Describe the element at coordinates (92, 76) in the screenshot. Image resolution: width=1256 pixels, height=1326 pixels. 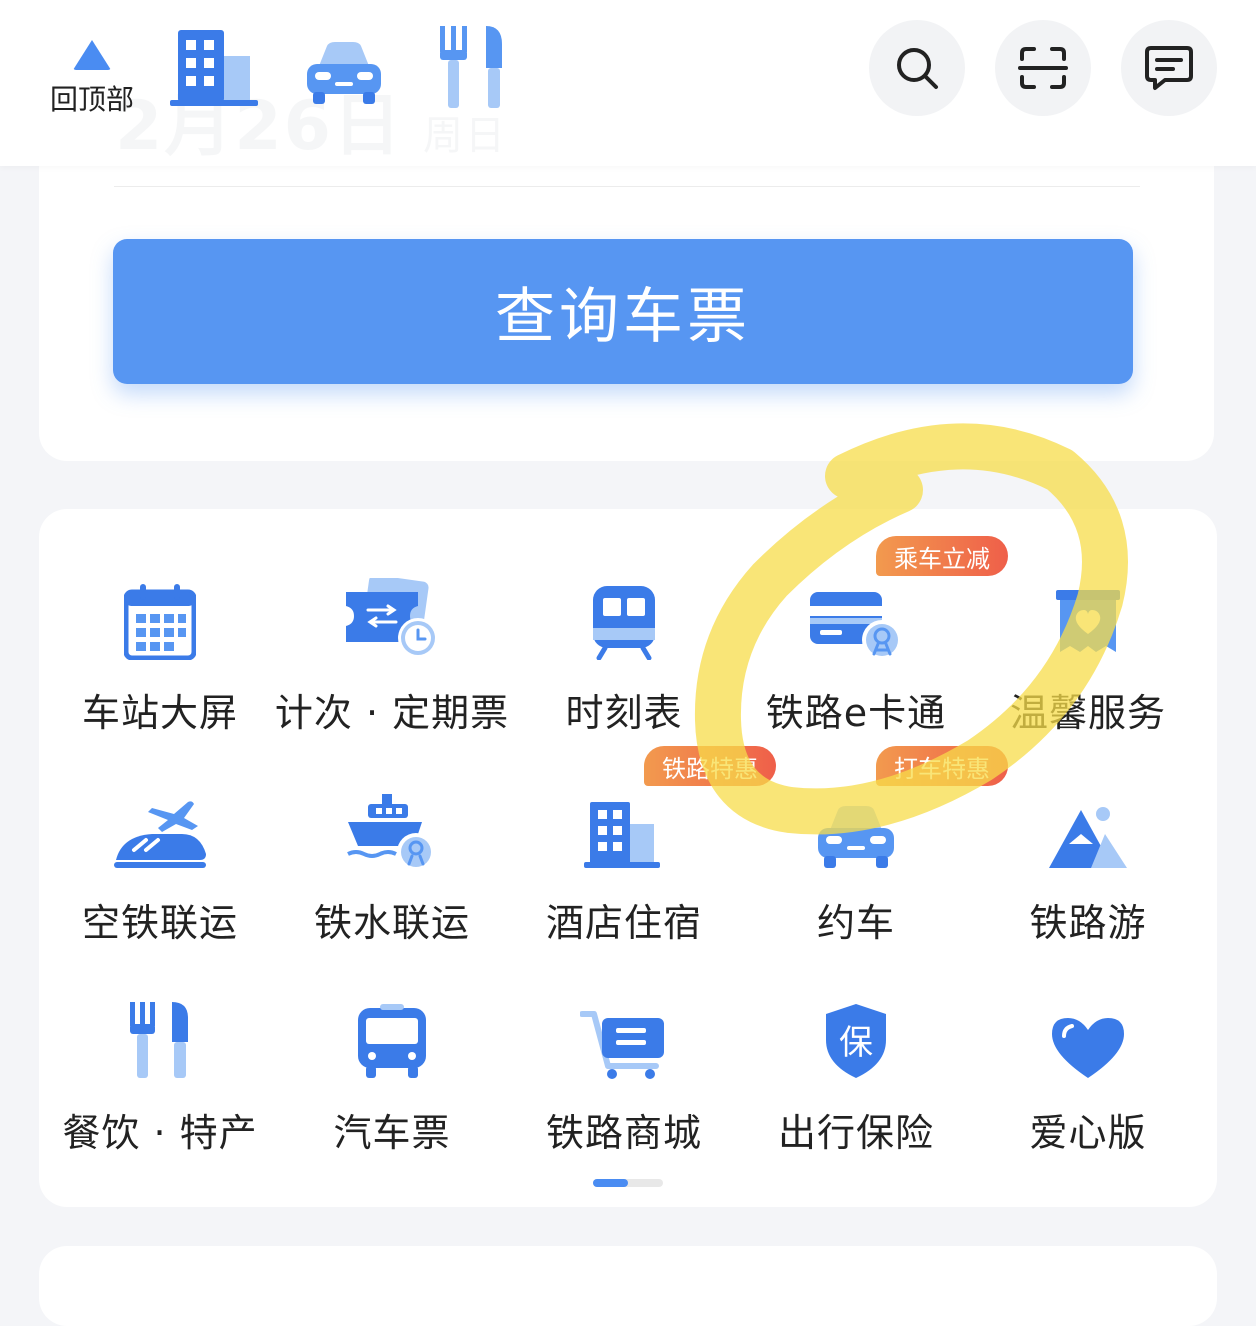
I see `back-to-top-button: 回顶部` at that location.